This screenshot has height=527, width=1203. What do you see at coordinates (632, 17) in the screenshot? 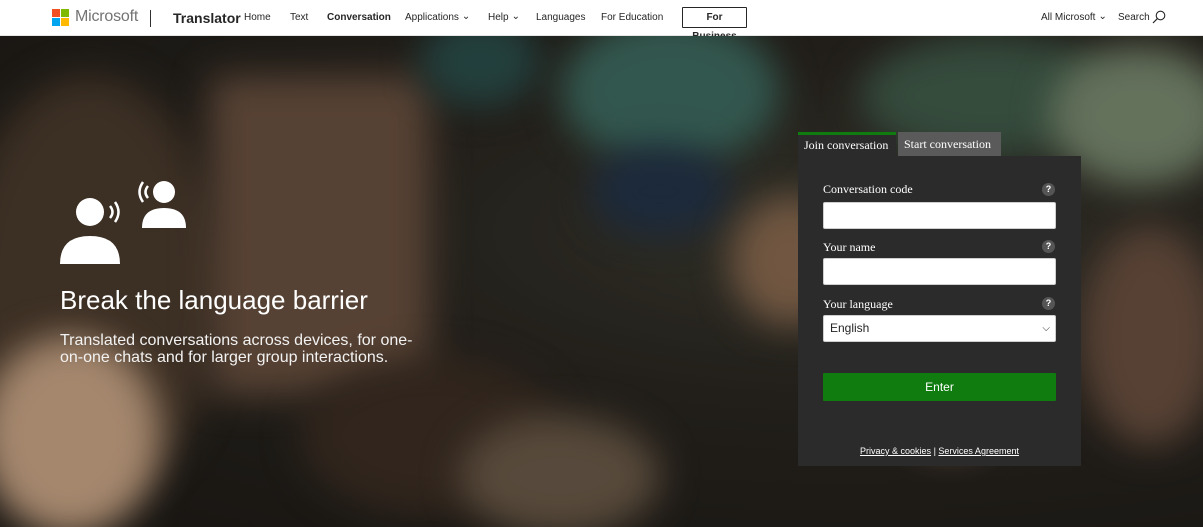
I see `nav-for-education: For Education` at bounding box center [632, 17].